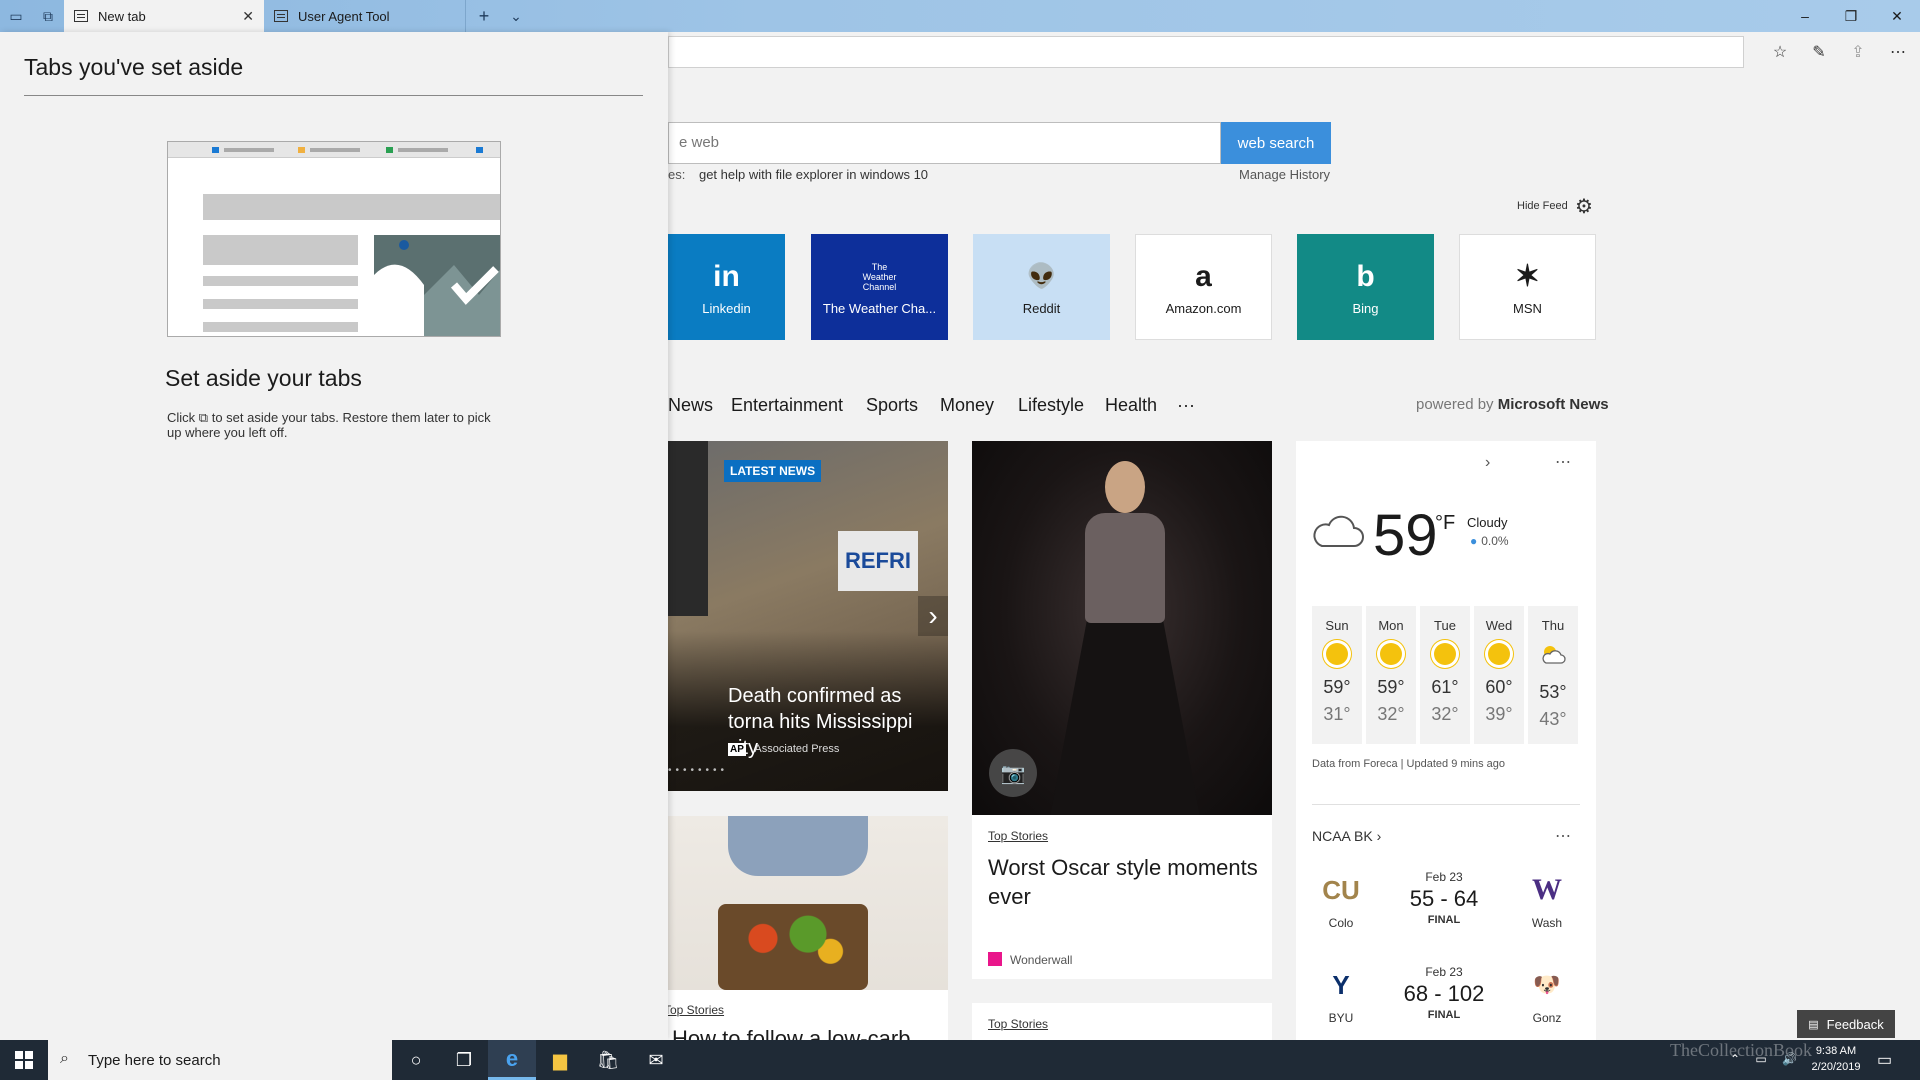 Image resolution: width=1920 pixels, height=1080 pixels. Describe the element at coordinates (690, 405) in the screenshot. I see `category-news: News` at that location.